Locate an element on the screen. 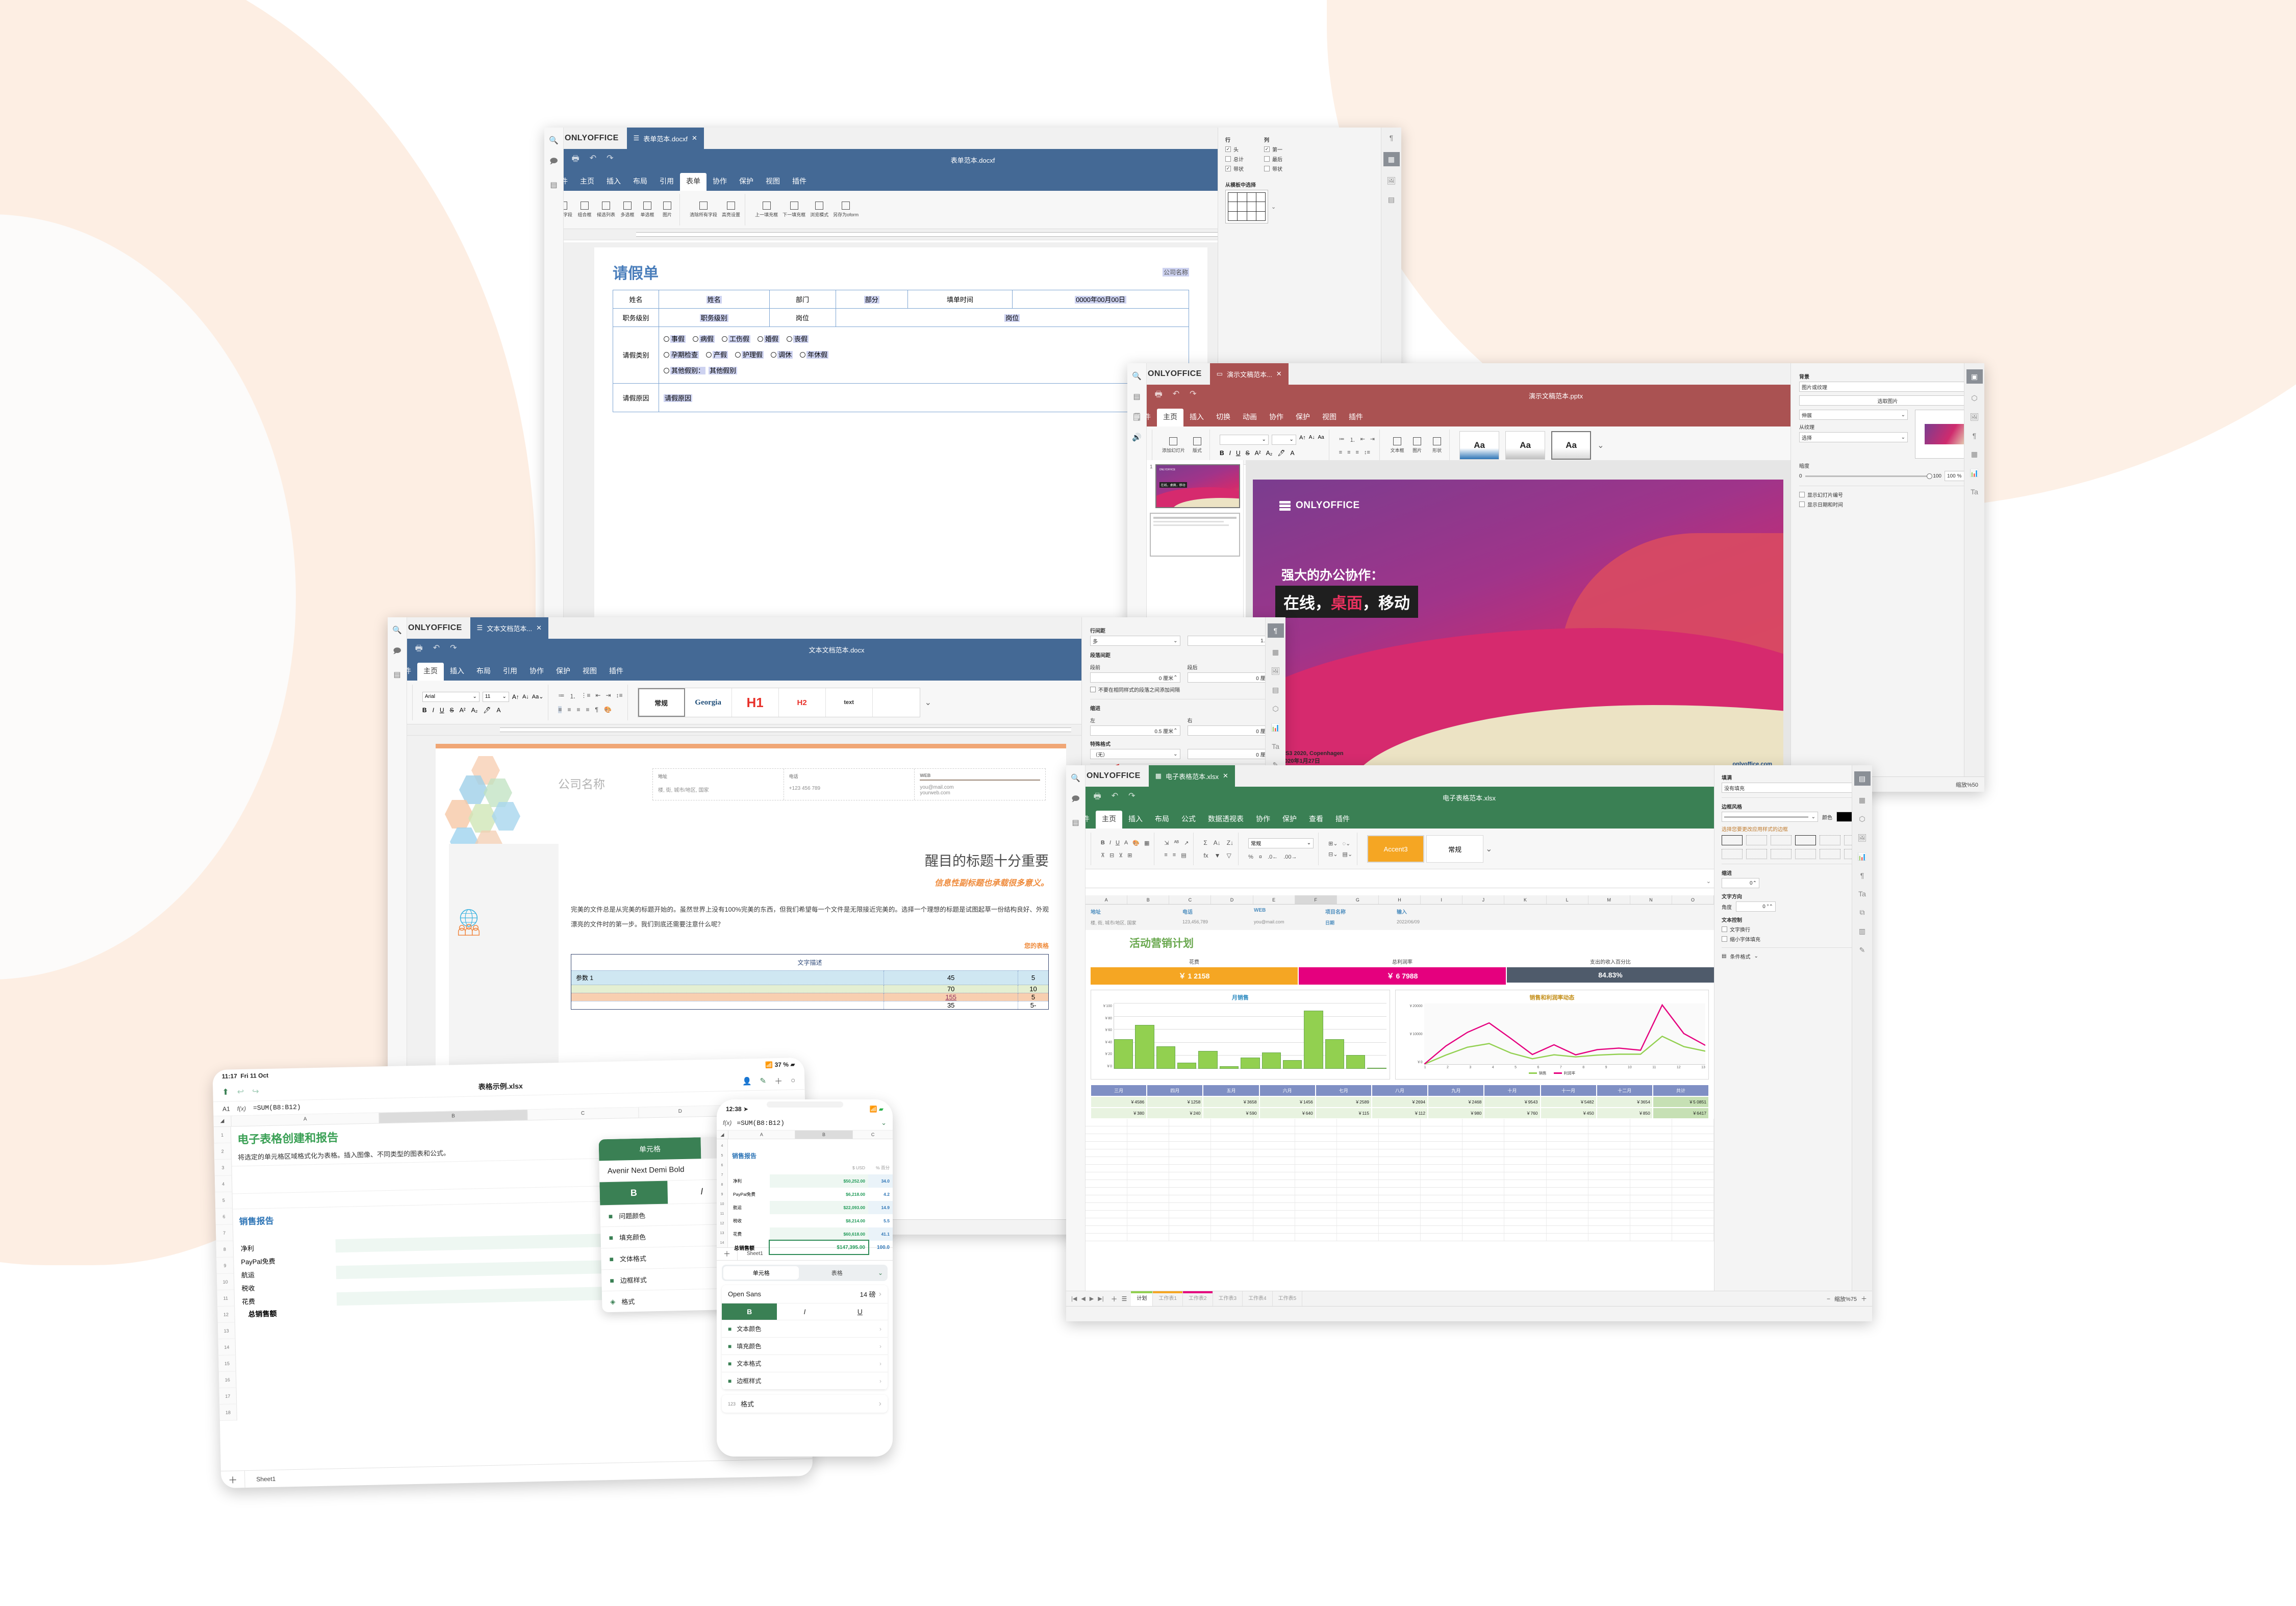 This screenshot has height=1606, width=2296. space-after-input: 0 厘米 ⌃ is located at coordinates (1232, 677).